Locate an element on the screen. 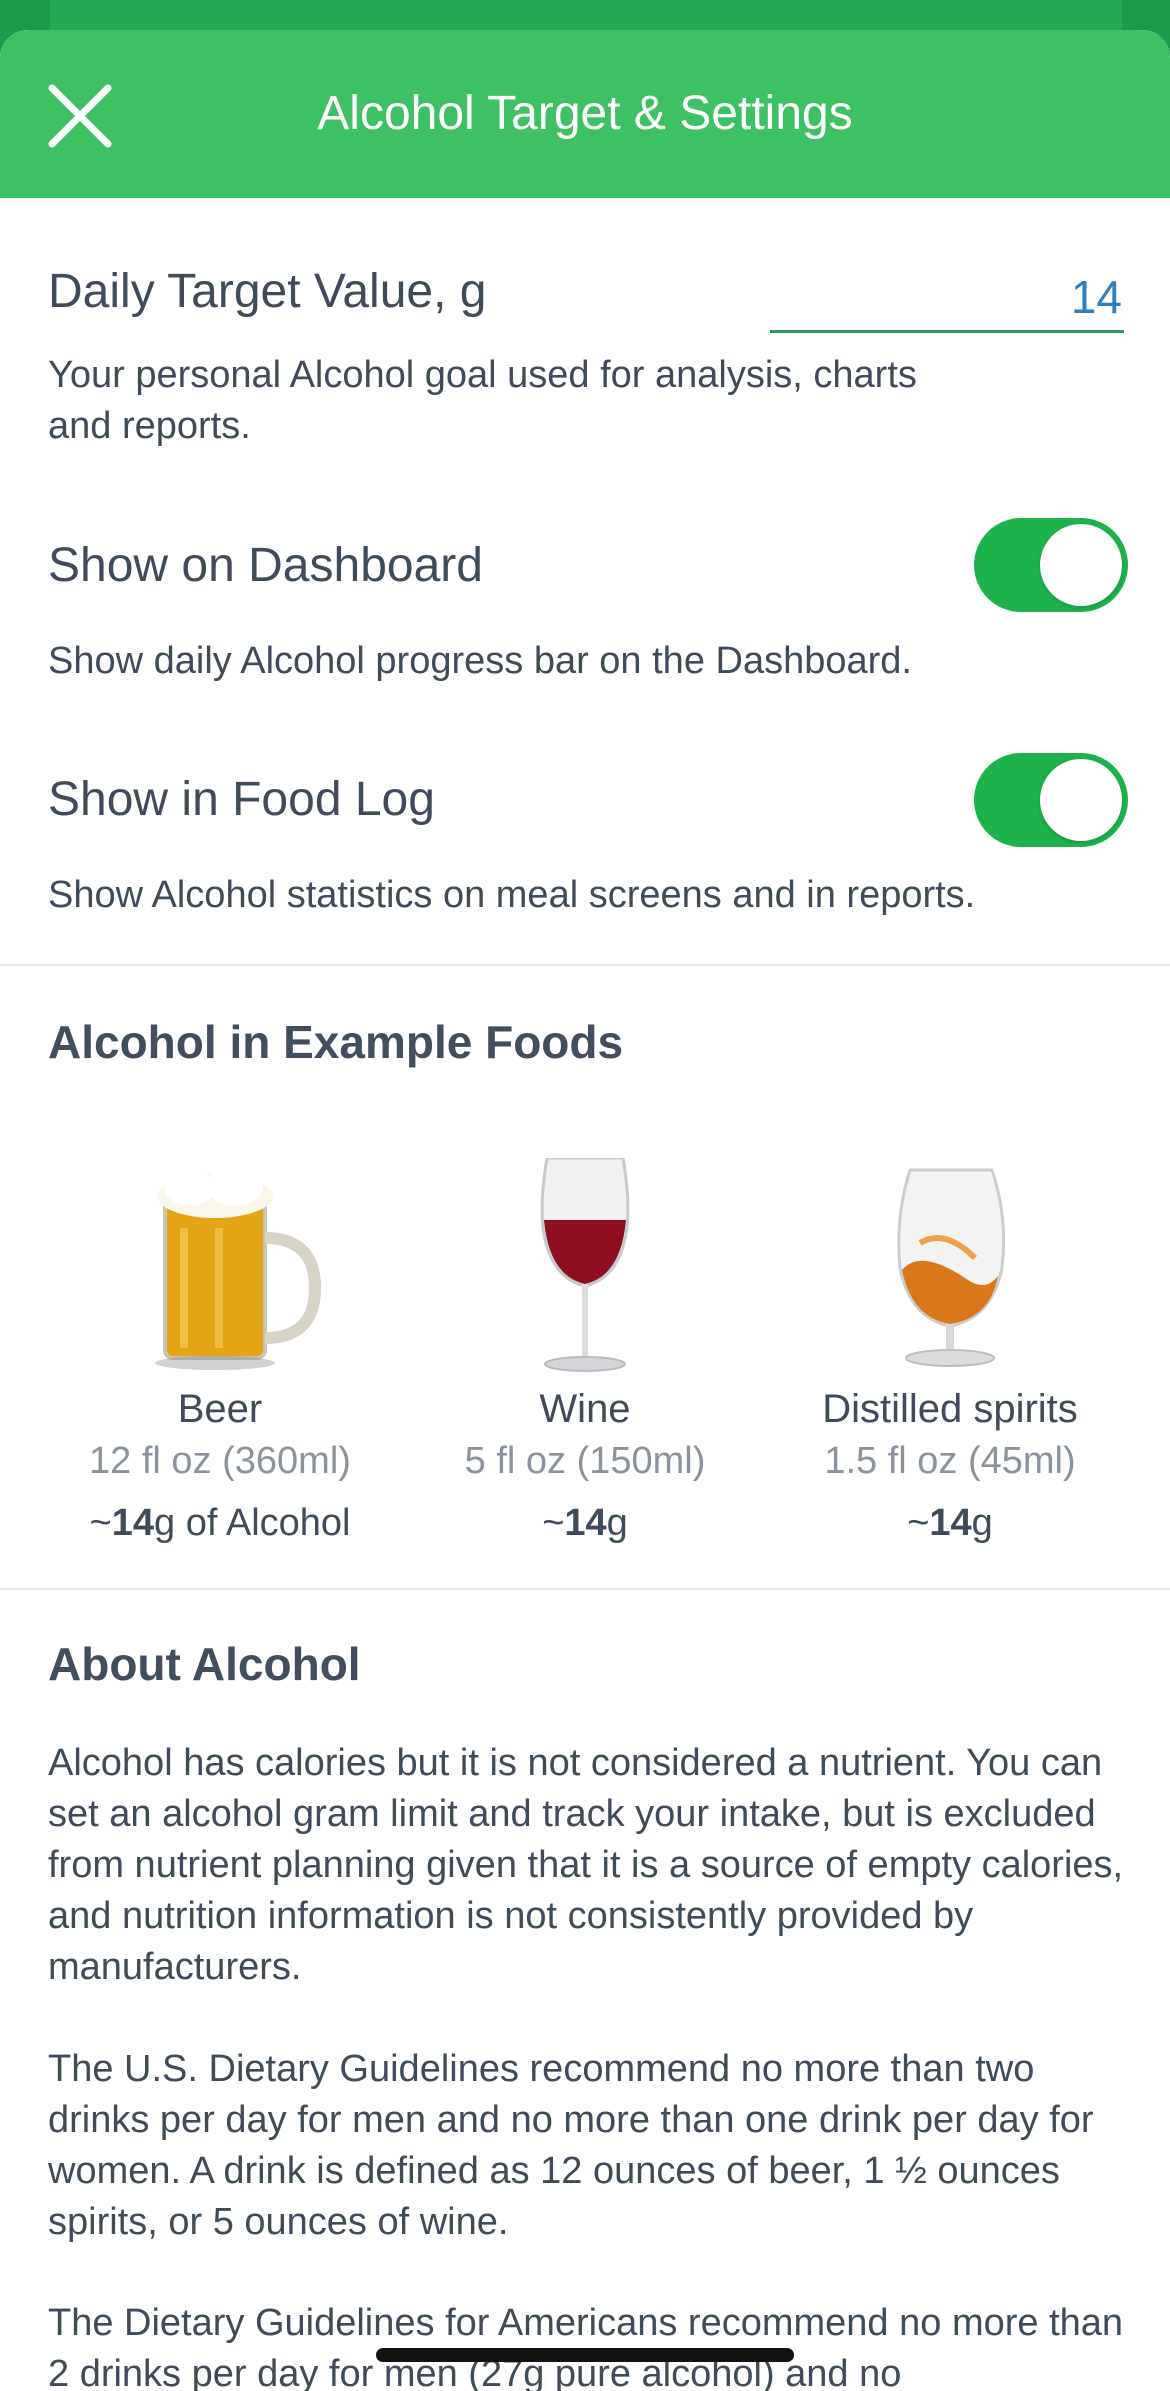 Image resolution: width=1170 pixels, height=2391 pixels. page-title: Alcohol Target & Settings is located at coordinates (585, 113).